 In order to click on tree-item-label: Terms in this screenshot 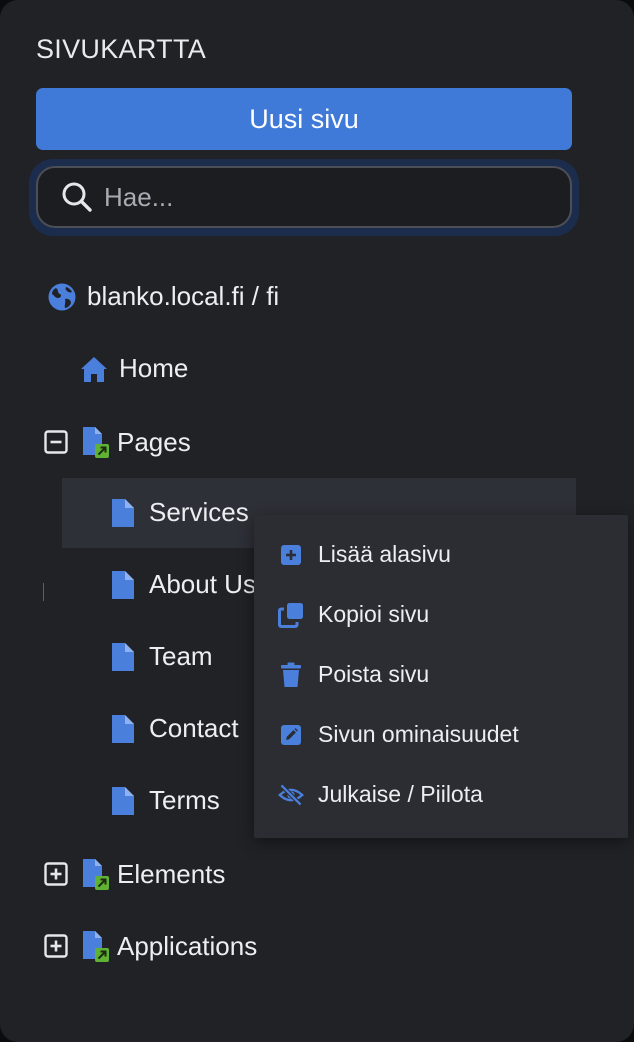, I will do `click(184, 800)`.